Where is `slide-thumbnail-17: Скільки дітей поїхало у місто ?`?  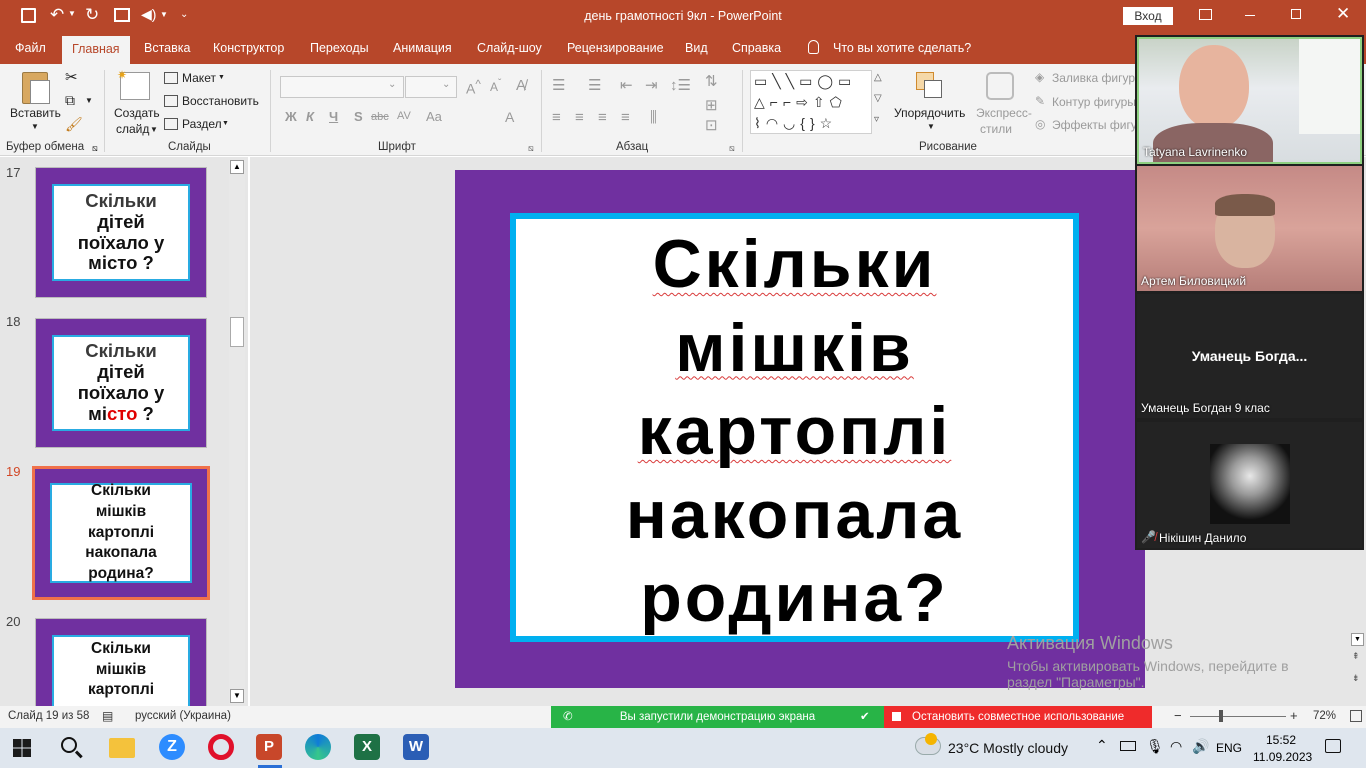
slide-thumbnail-17: Скільки дітей поїхало у місто ? is located at coordinates (121, 232).